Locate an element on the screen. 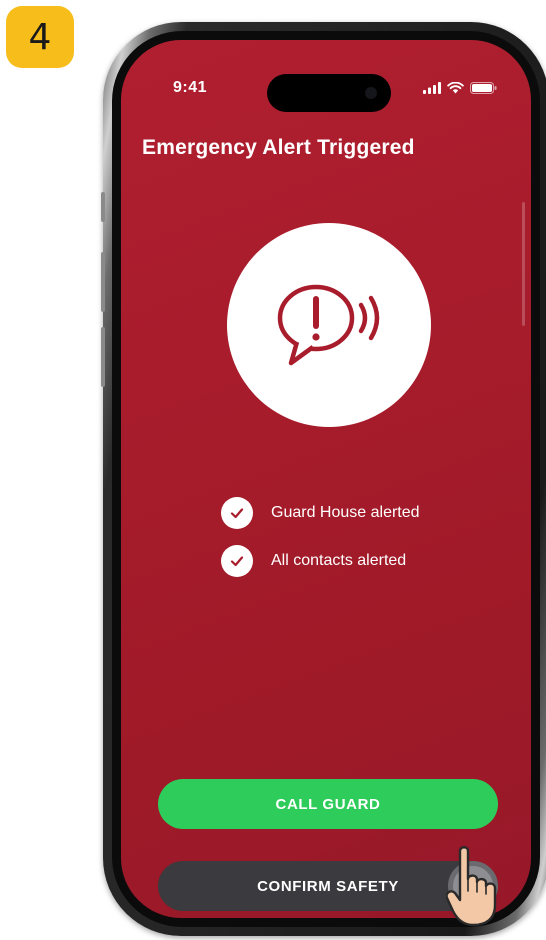  call-guard-button: CALL GUARD is located at coordinates (328, 804).